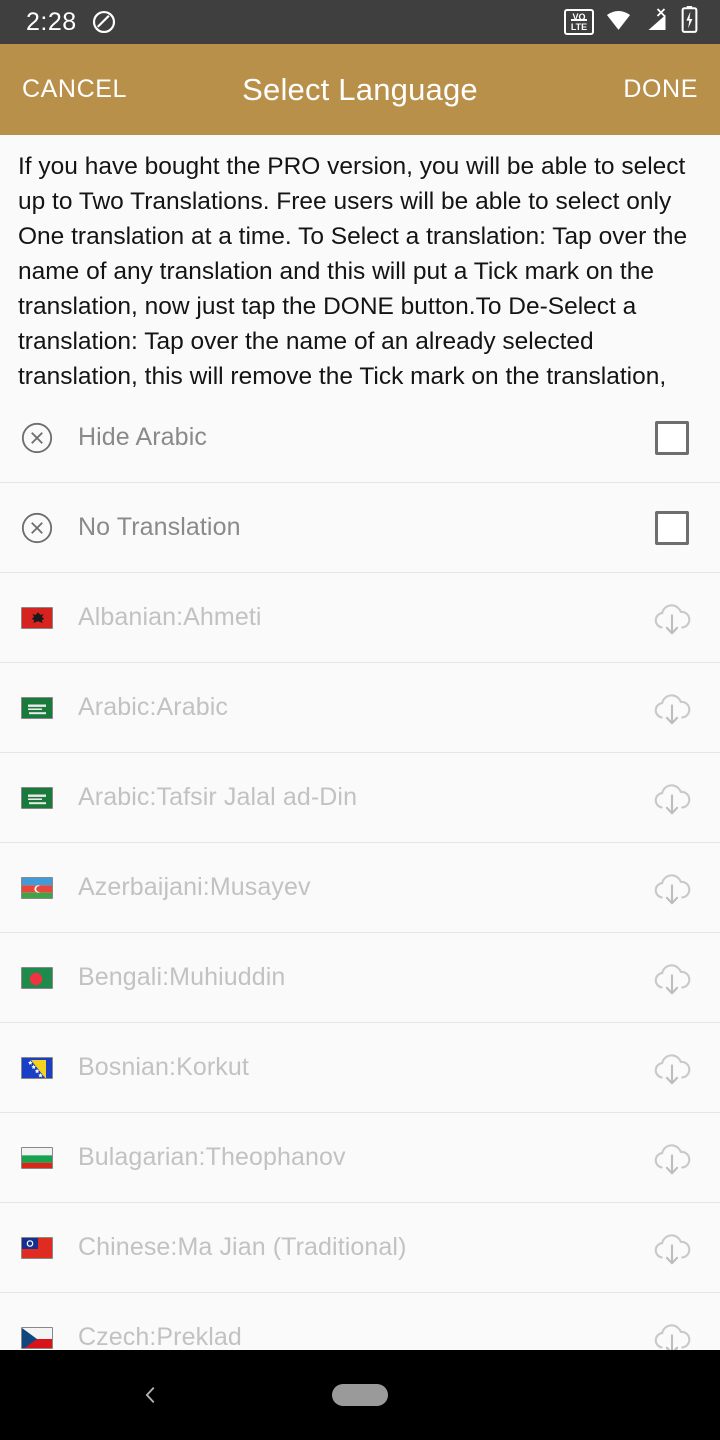  Describe the element at coordinates (689, 22) in the screenshot. I see `battery-charging-icon` at that location.